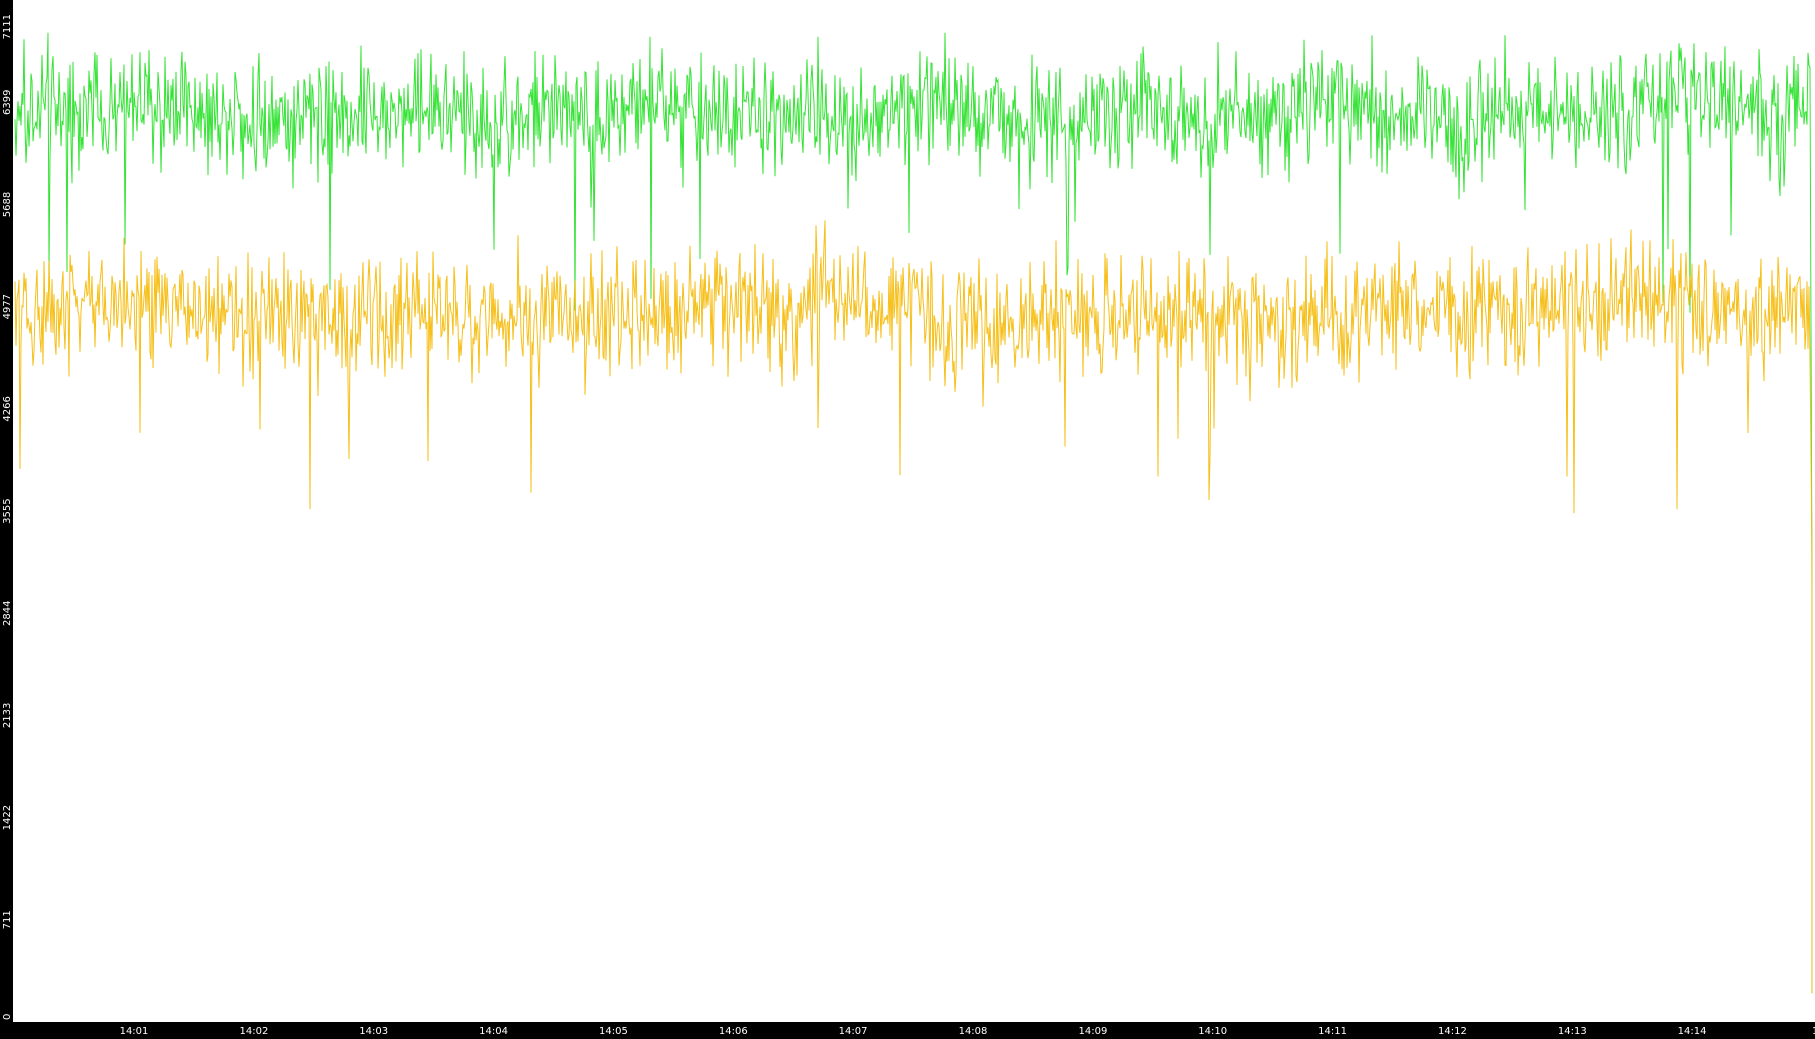  Describe the element at coordinates (7, 817) in the screenshot. I see `y-tick-label: 1422` at that location.